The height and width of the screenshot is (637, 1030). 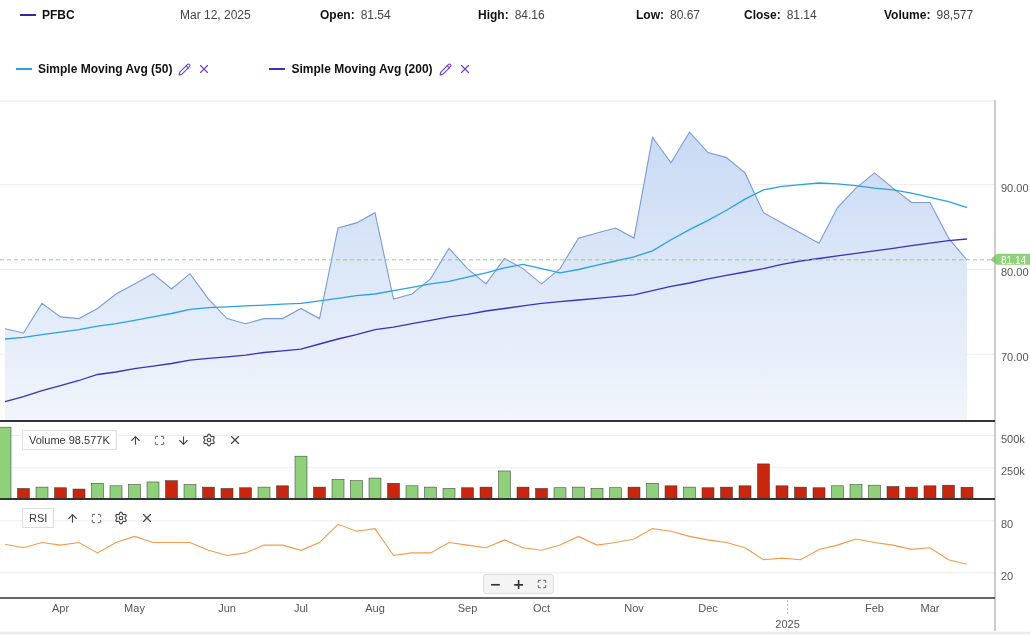 I want to click on indicator-label: Simple Moving Avg (50), so click(x=105, y=69).